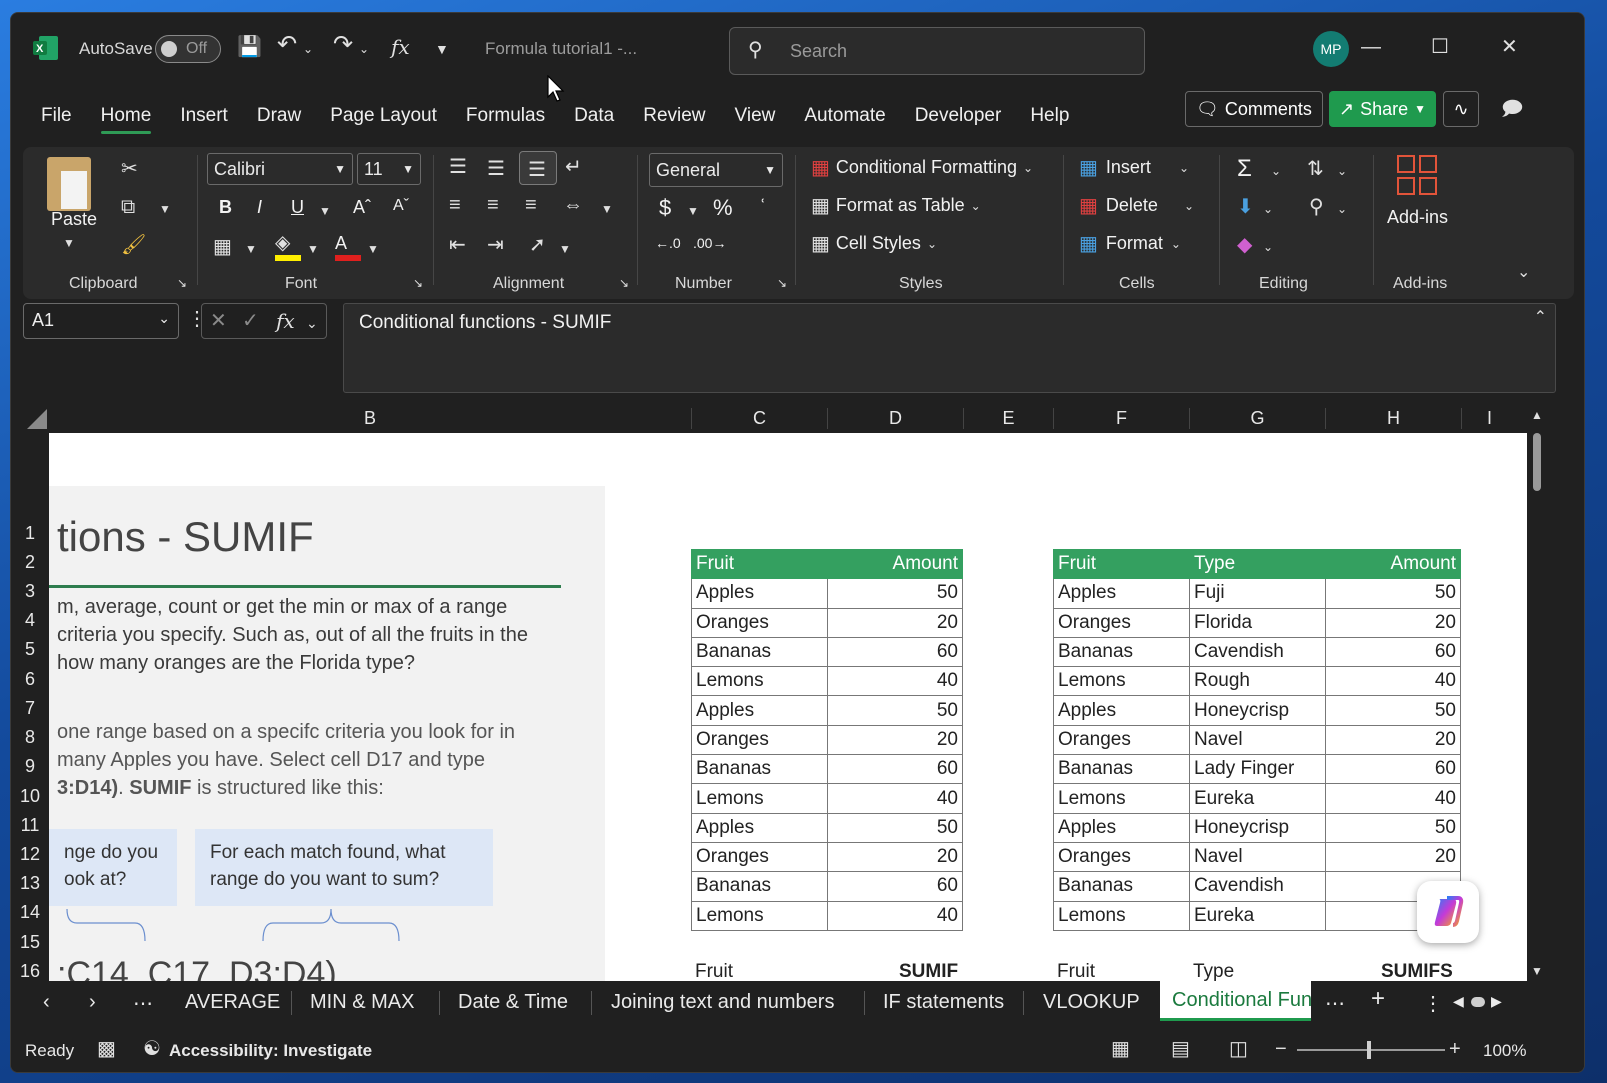  I want to click on activity-button: ∿, so click(1461, 109).